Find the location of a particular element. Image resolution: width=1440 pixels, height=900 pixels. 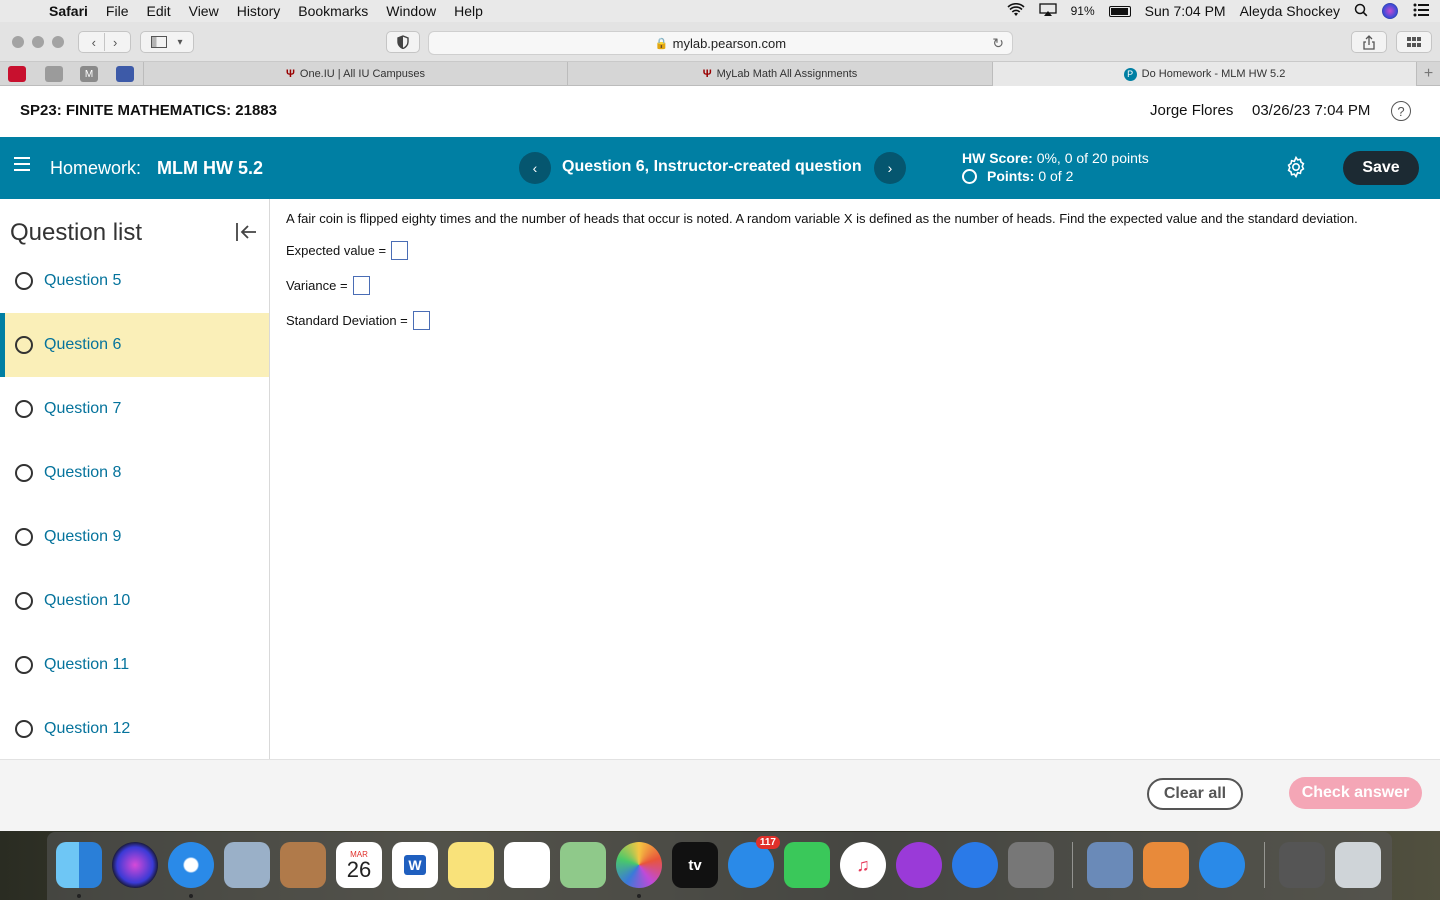

music-icon: ♫ is located at coordinates (863, 865).